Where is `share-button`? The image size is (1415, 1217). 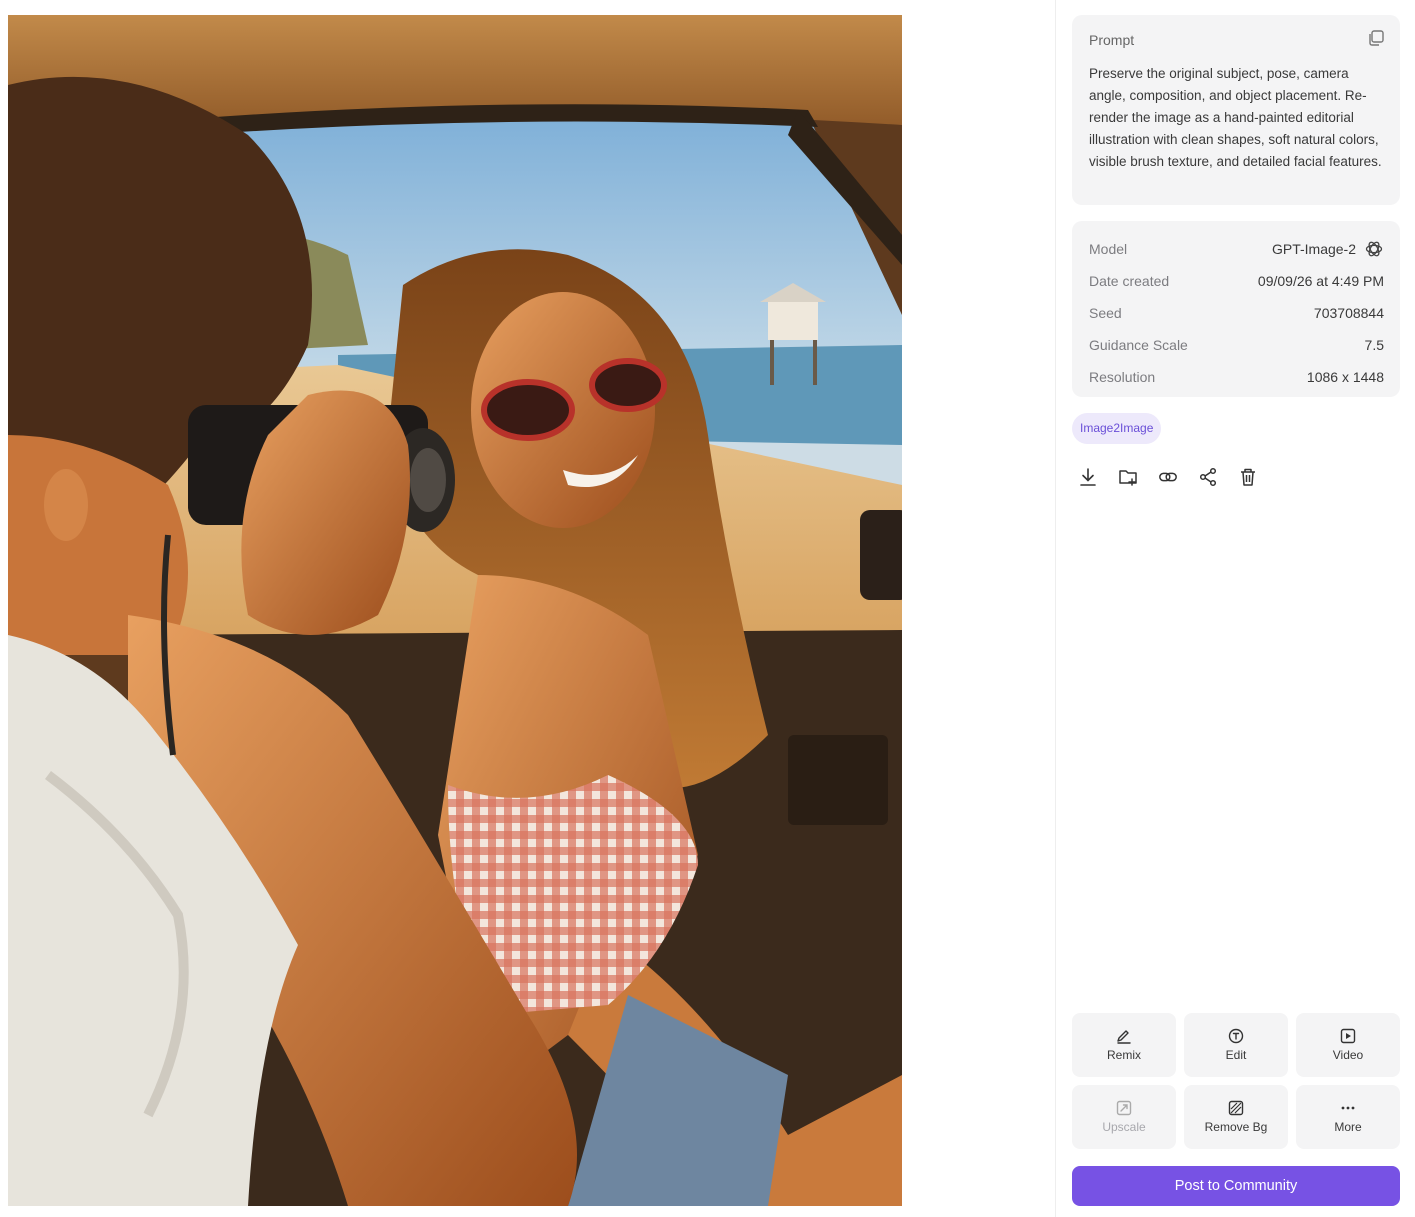 share-button is located at coordinates (1208, 477).